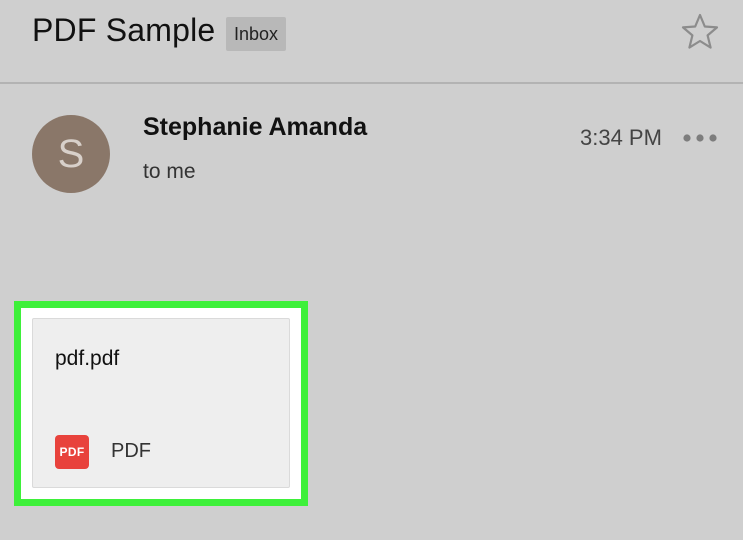 The width and height of the screenshot is (743, 540). Describe the element at coordinates (621, 137) in the screenshot. I see `message-time: 3:34 PM` at that location.